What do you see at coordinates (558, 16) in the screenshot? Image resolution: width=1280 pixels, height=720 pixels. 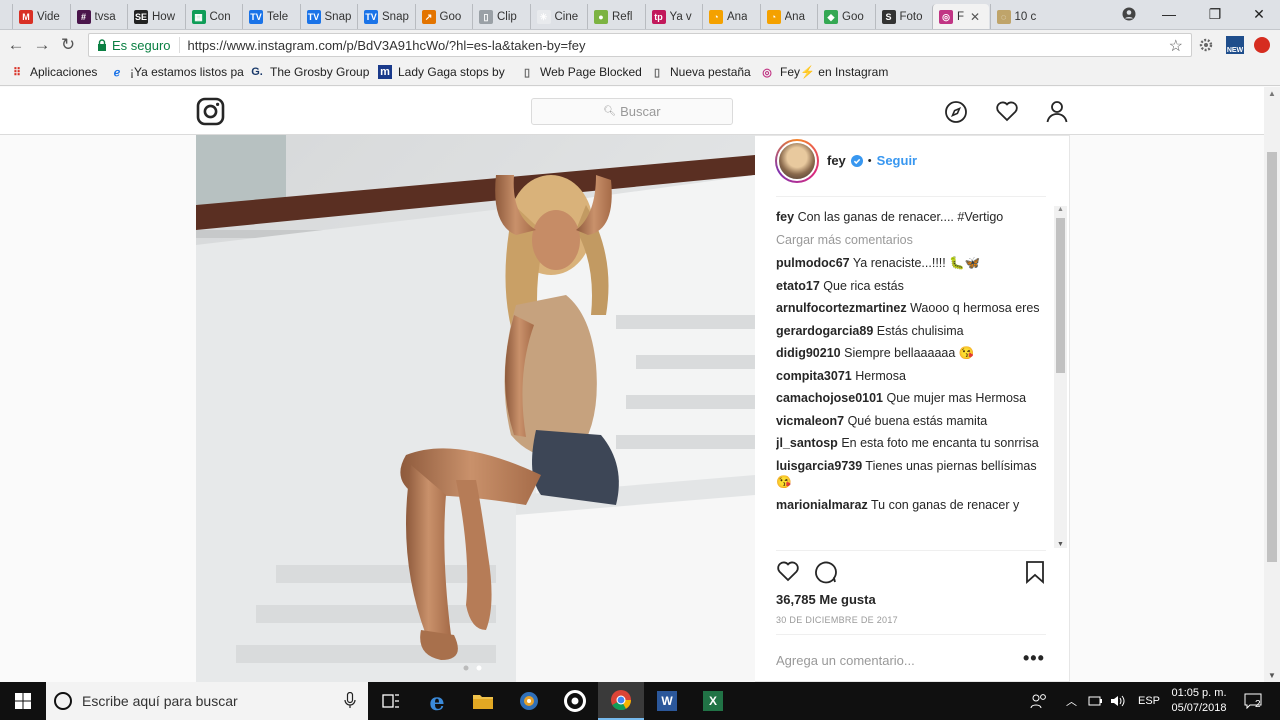 I see `browser-tab: ✳ Cine` at bounding box center [558, 16].